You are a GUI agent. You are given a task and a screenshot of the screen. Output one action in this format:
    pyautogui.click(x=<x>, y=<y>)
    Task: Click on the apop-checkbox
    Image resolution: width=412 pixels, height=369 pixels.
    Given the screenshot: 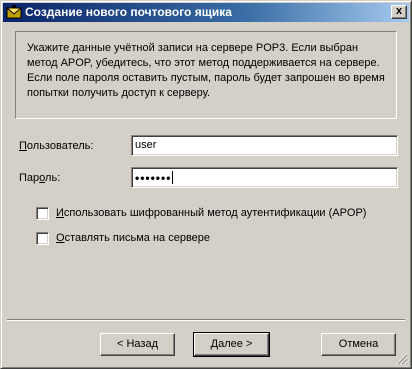 What is the action you would take?
    pyautogui.click(x=42, y=213)
    